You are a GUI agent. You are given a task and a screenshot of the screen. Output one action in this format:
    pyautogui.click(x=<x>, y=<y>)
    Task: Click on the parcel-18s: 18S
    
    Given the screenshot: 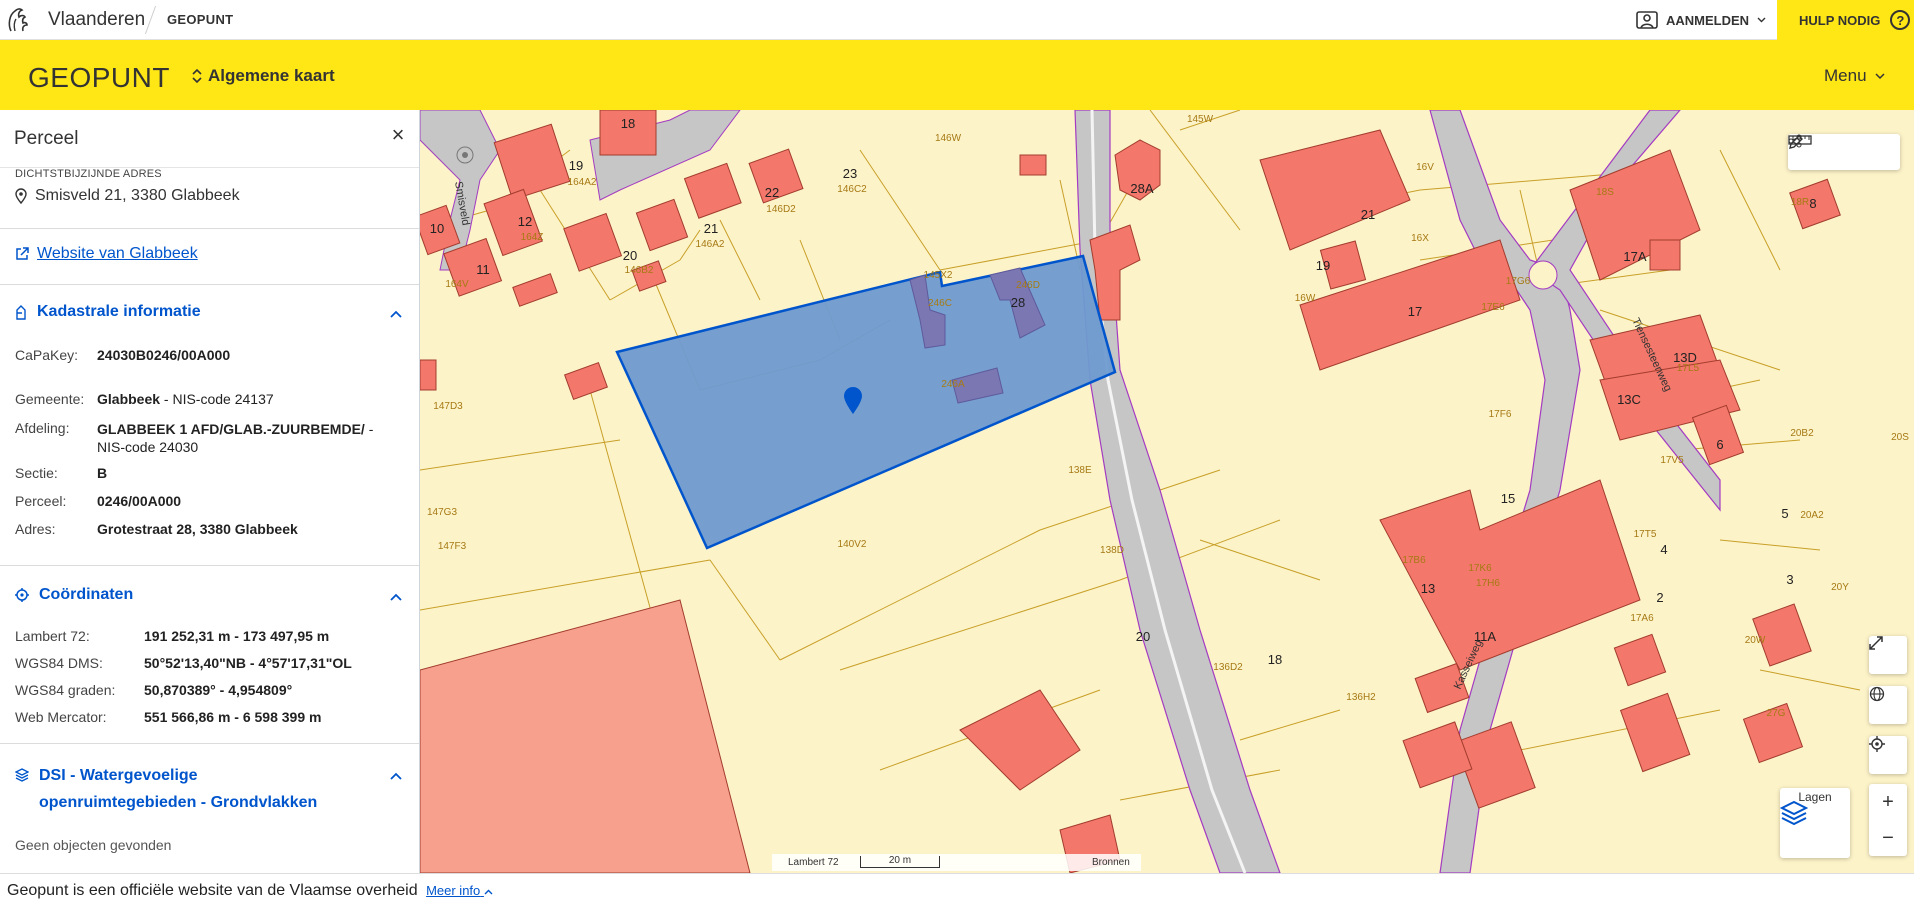 What is the action you would take?
    pyautogui.click(x=1605, y=192)
    